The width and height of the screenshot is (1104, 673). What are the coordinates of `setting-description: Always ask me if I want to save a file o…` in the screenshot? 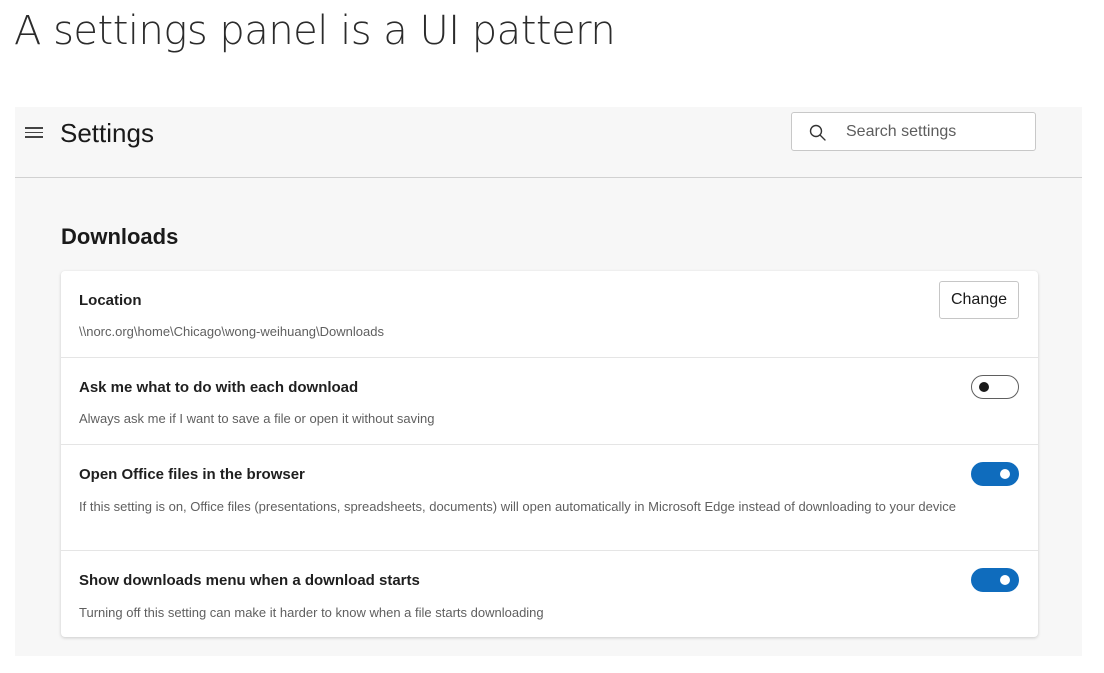 It's located at (257, 418).